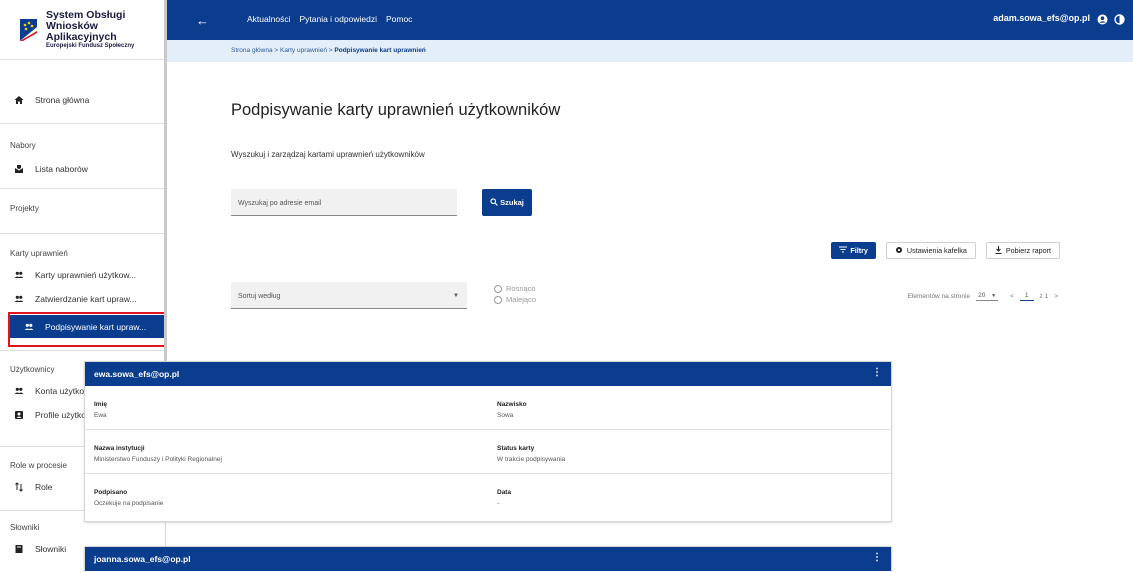 Image resolution: width=1133 pixels, height=572 pixels. What do you see at coordinates (516, 448) in the screenshot?
I see `field-label: Status karty` at bounding box center [516, 448].